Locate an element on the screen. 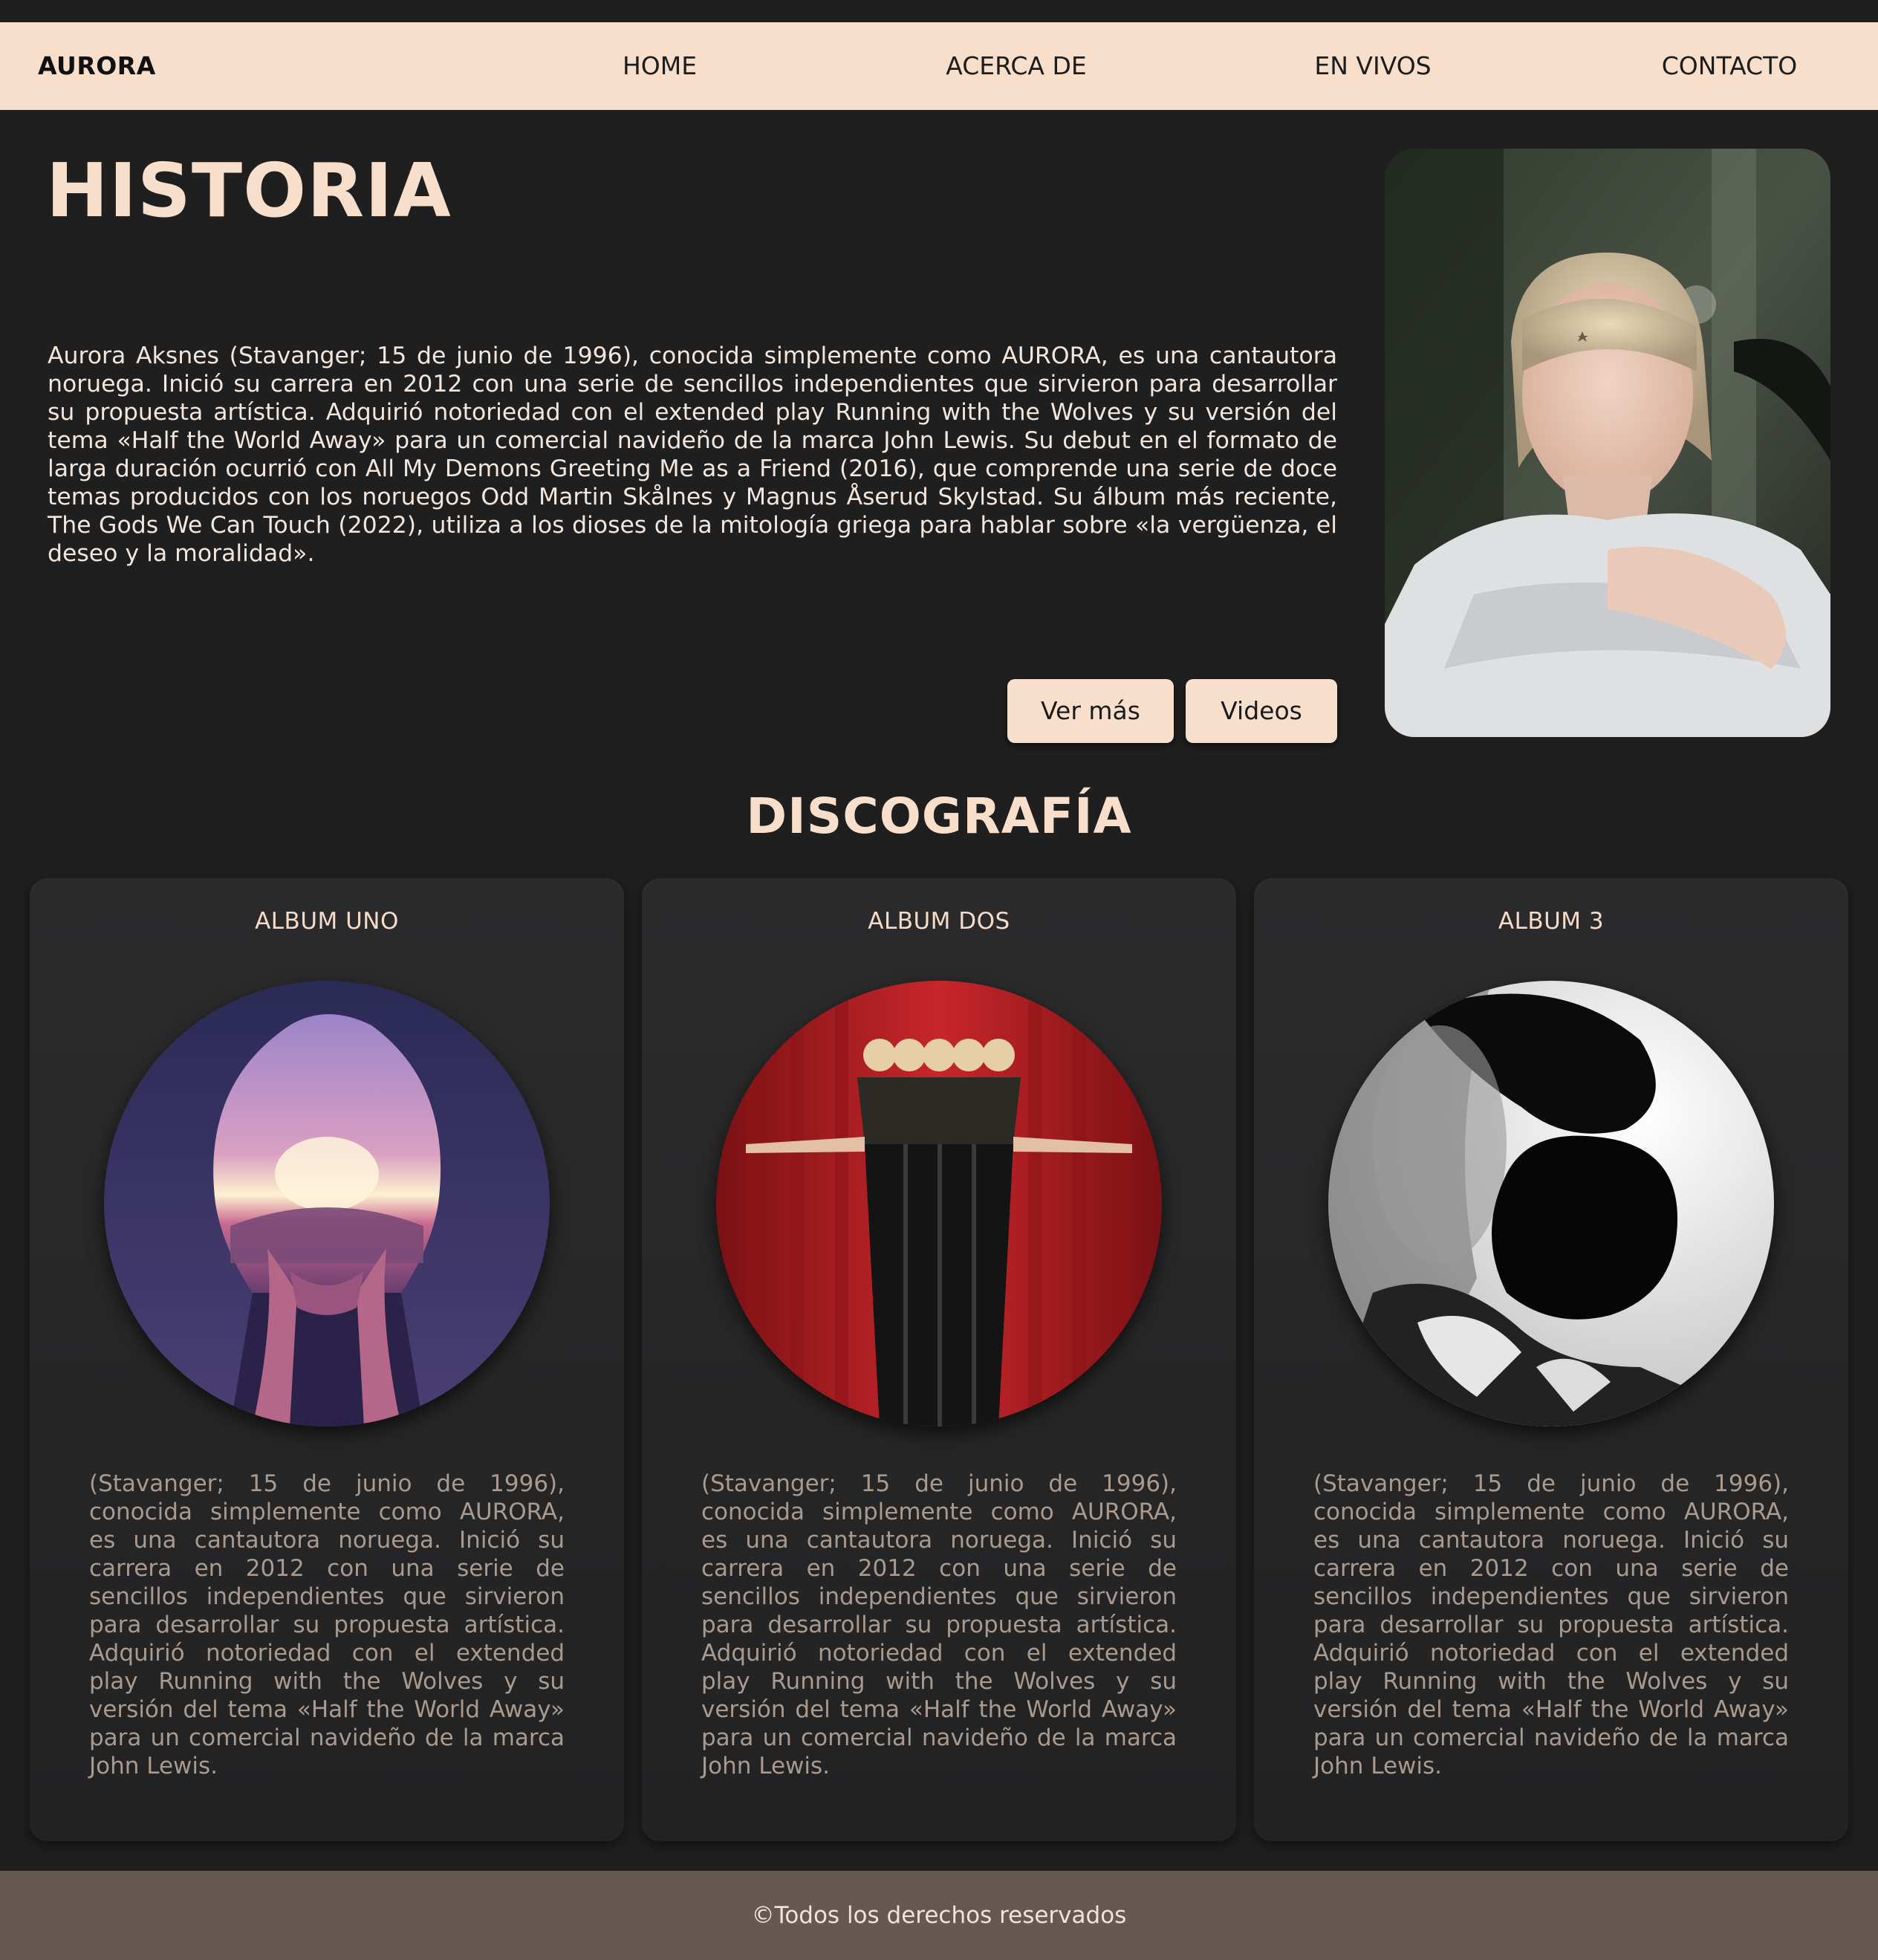 This screenshot has height=1960, width=1878. nav-link-en-vivos: EN VIVOS is located at coordinates (1373, 66).